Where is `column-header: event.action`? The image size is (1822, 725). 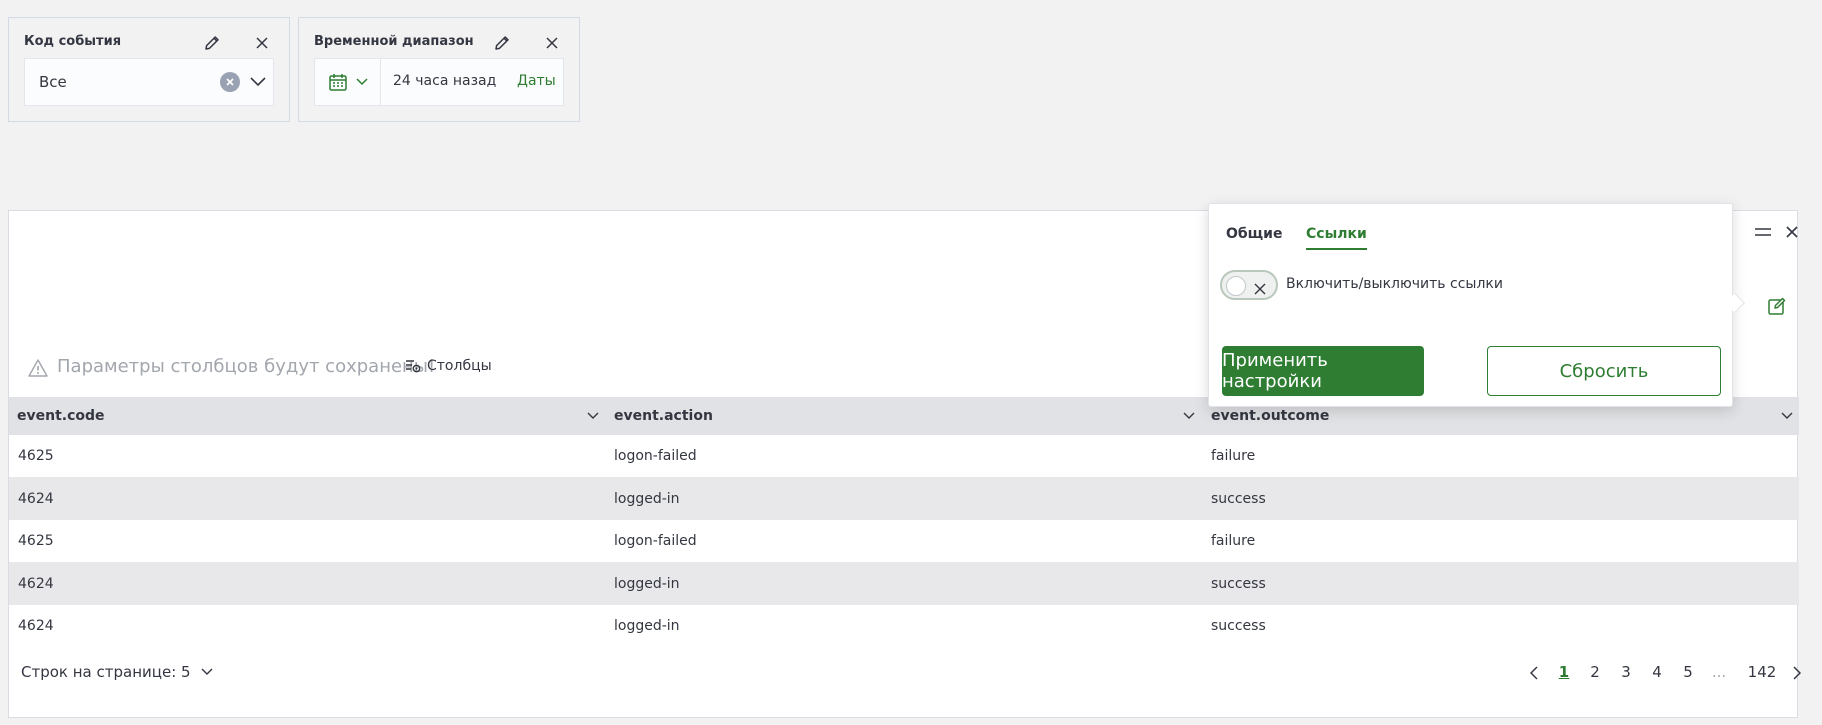
column-header: event.action is located at coordinates (904, 416).